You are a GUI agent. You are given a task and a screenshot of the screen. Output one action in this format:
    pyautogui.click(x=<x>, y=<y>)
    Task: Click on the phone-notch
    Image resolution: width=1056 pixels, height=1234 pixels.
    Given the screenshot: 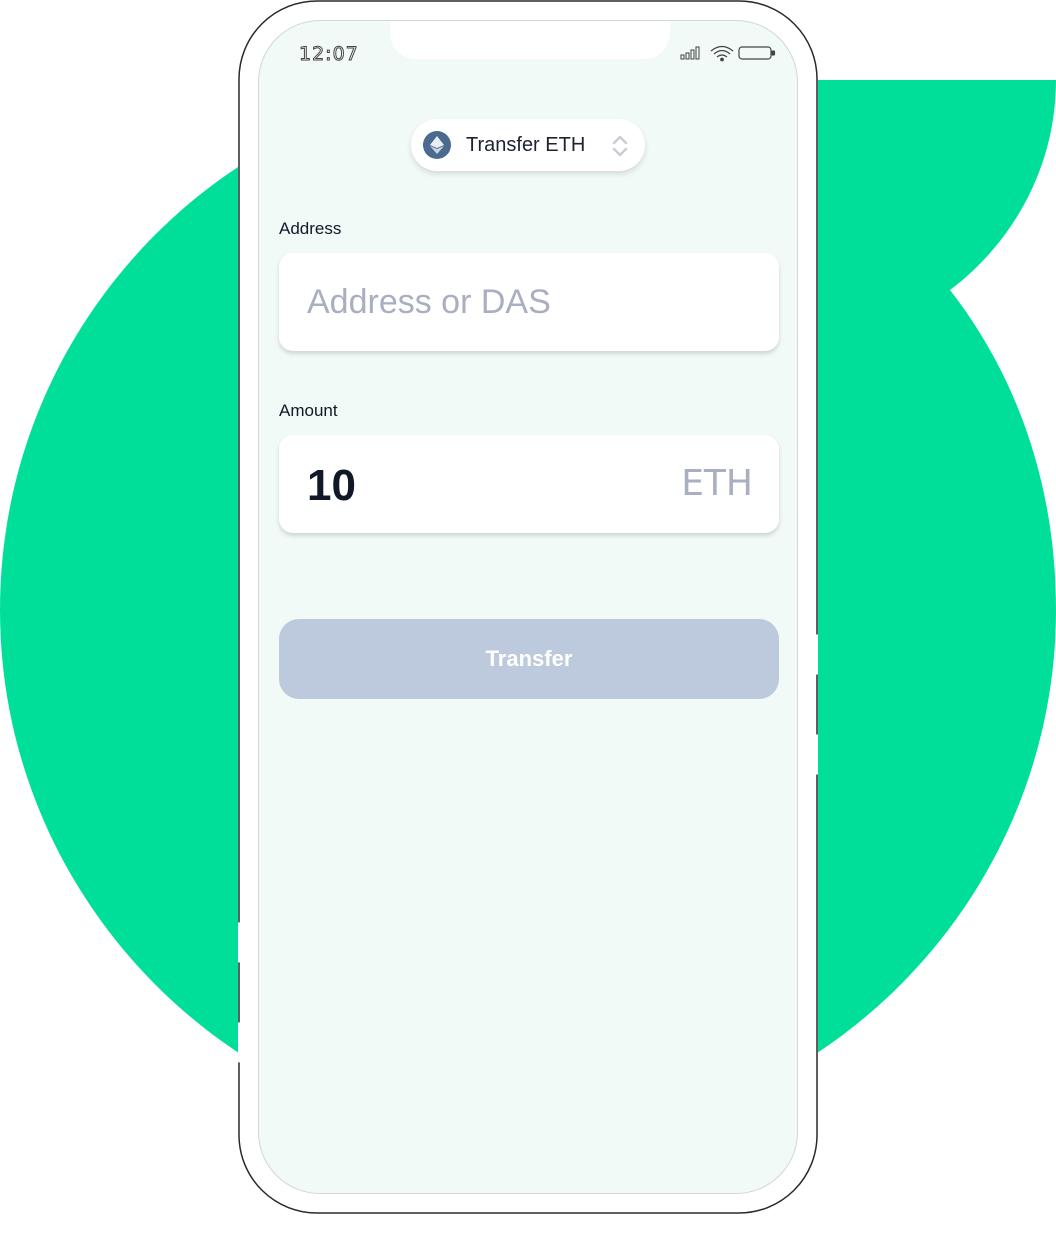 What is the action you would take?
    pyautogui.click(x=530, y=40)
    